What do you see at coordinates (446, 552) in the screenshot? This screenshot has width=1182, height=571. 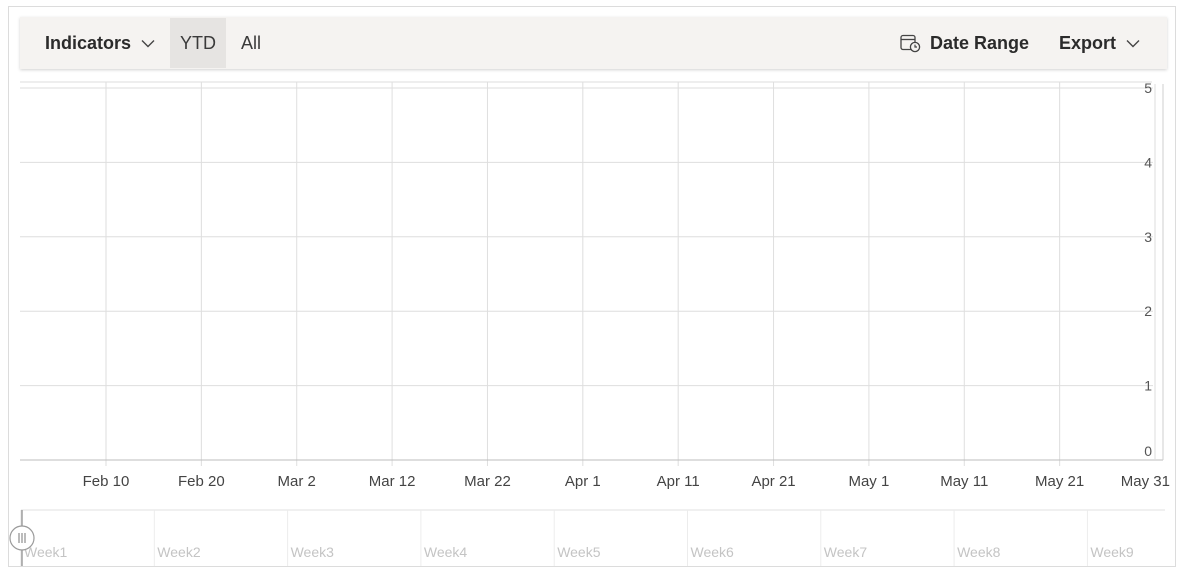 I see `navigator-label: Week4` at bounding box center [446, 552].